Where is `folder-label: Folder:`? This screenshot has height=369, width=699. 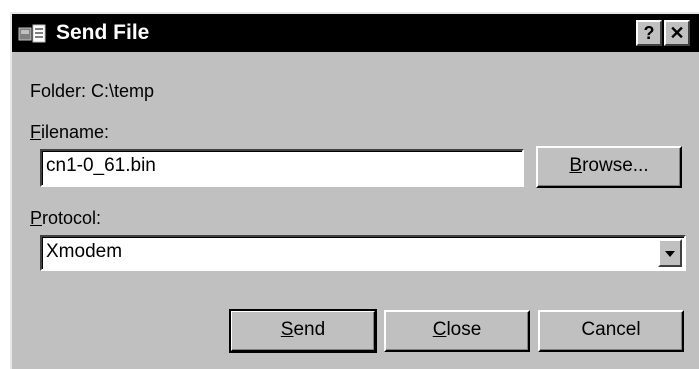
folder-label: Folder: is located at coordinates (58, 91).